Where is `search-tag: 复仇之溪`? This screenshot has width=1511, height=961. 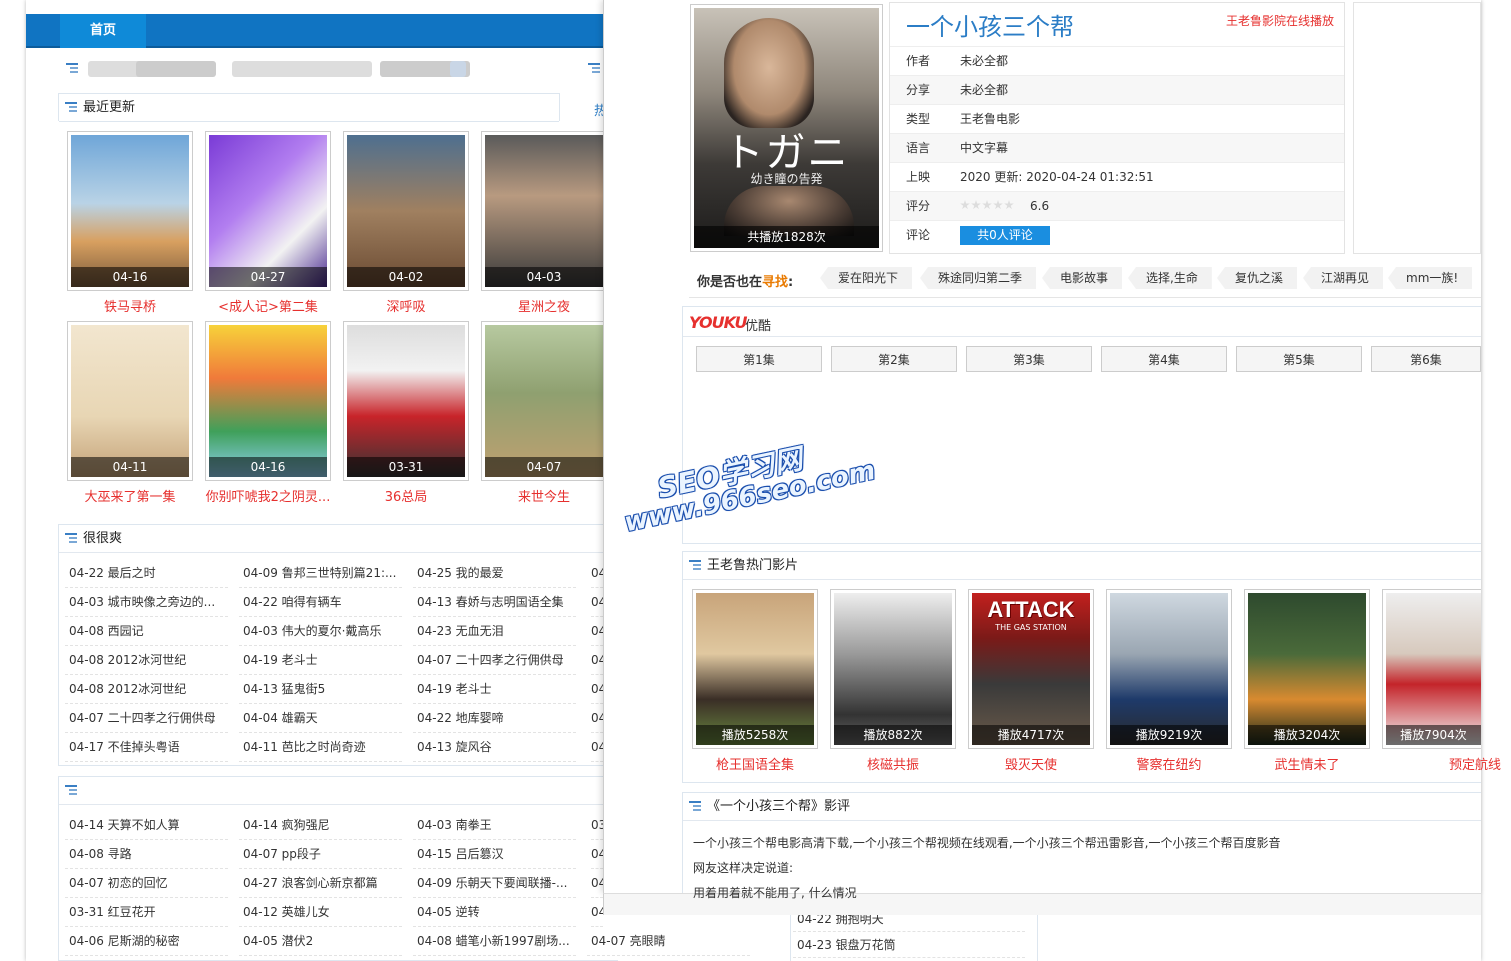 search-tag: 复仇之溪 is located at coordinates (1257, 278).